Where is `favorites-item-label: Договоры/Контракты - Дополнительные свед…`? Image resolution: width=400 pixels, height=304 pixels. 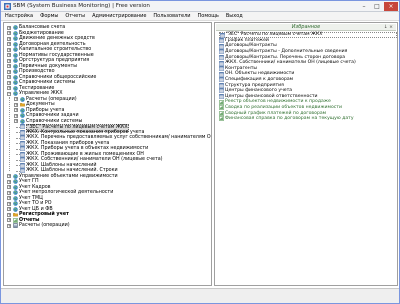 favorites-item-label: Договоры/Контракты - Дополнительные свед… is located at coordinates (286, 52).